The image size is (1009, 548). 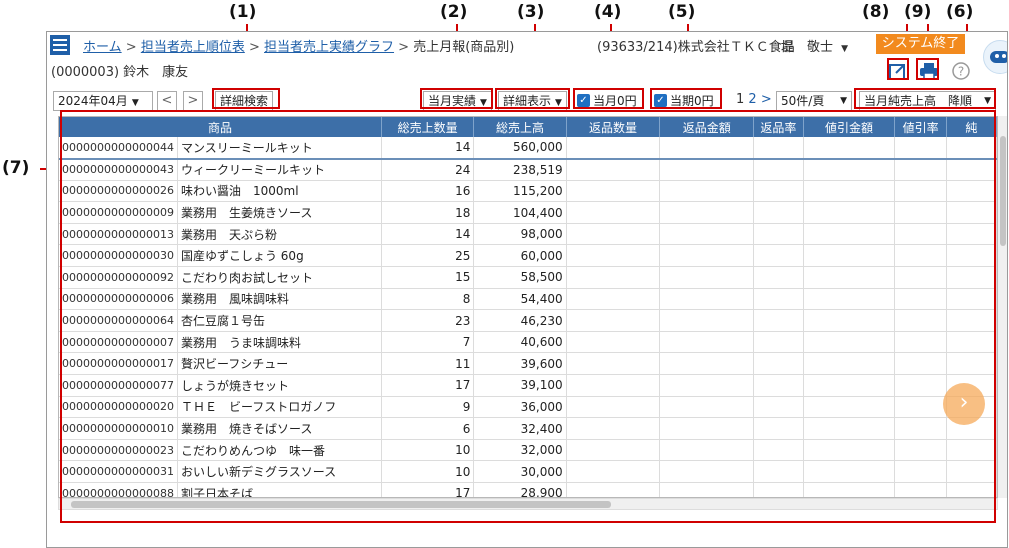 I want to click on month-select: 2024年04月 ▼, so click(x=103, y=101).